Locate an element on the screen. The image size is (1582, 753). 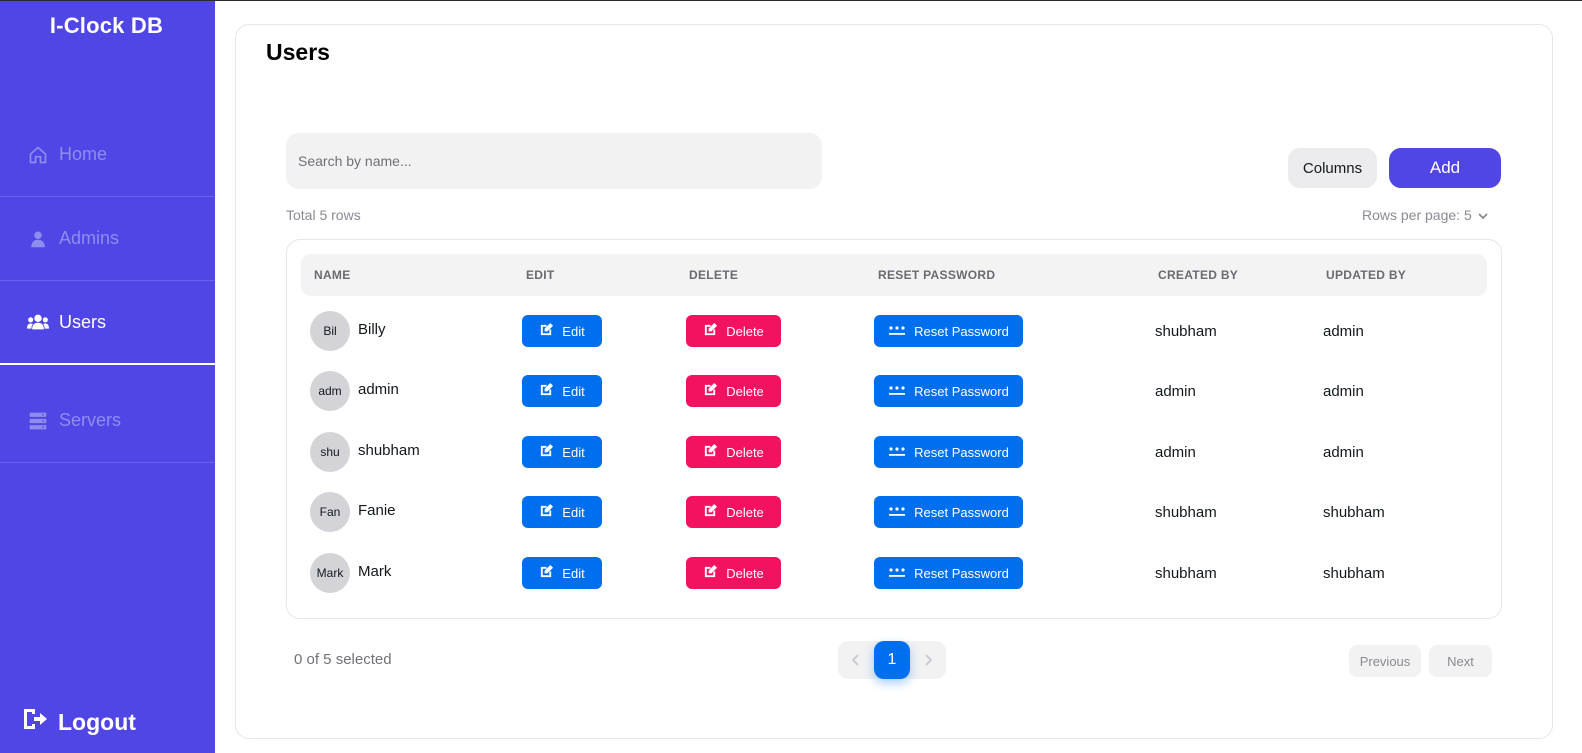
created-by-cell: admin is located at coordinates (1175, 452).